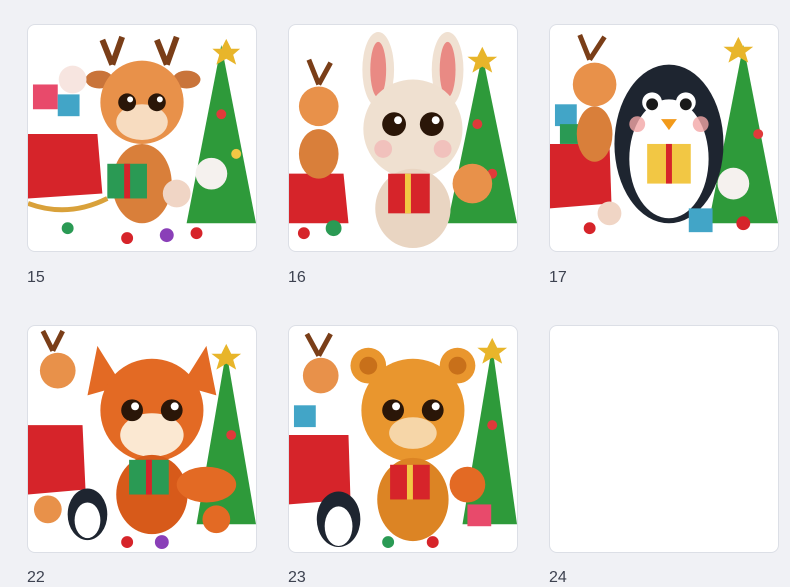  What do you see at coordinates (558, 577) in the screenshot?
I see `thumbnail-number: 24` at bounding box center [558, 577].